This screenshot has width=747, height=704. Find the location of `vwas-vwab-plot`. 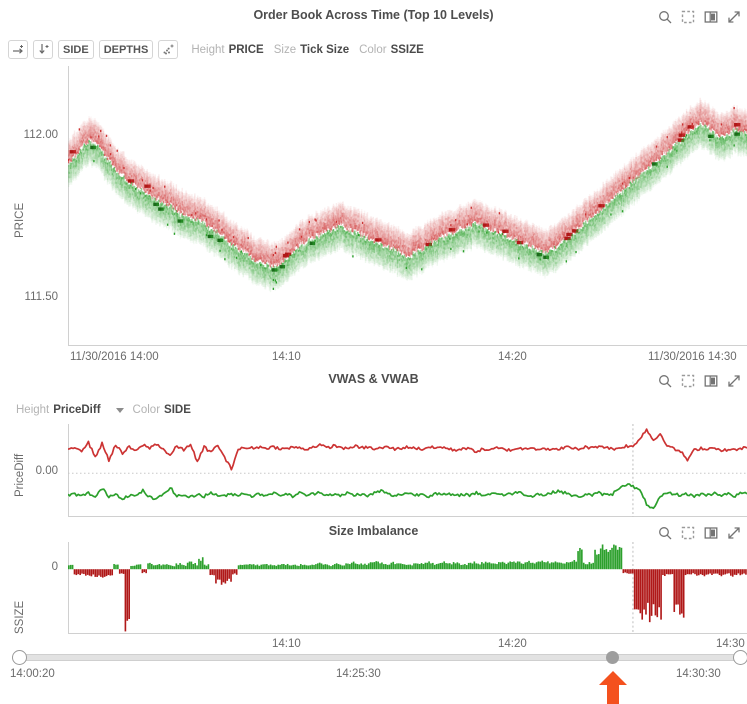

vwas-vwab-plot is located at coordinates (407, 470).